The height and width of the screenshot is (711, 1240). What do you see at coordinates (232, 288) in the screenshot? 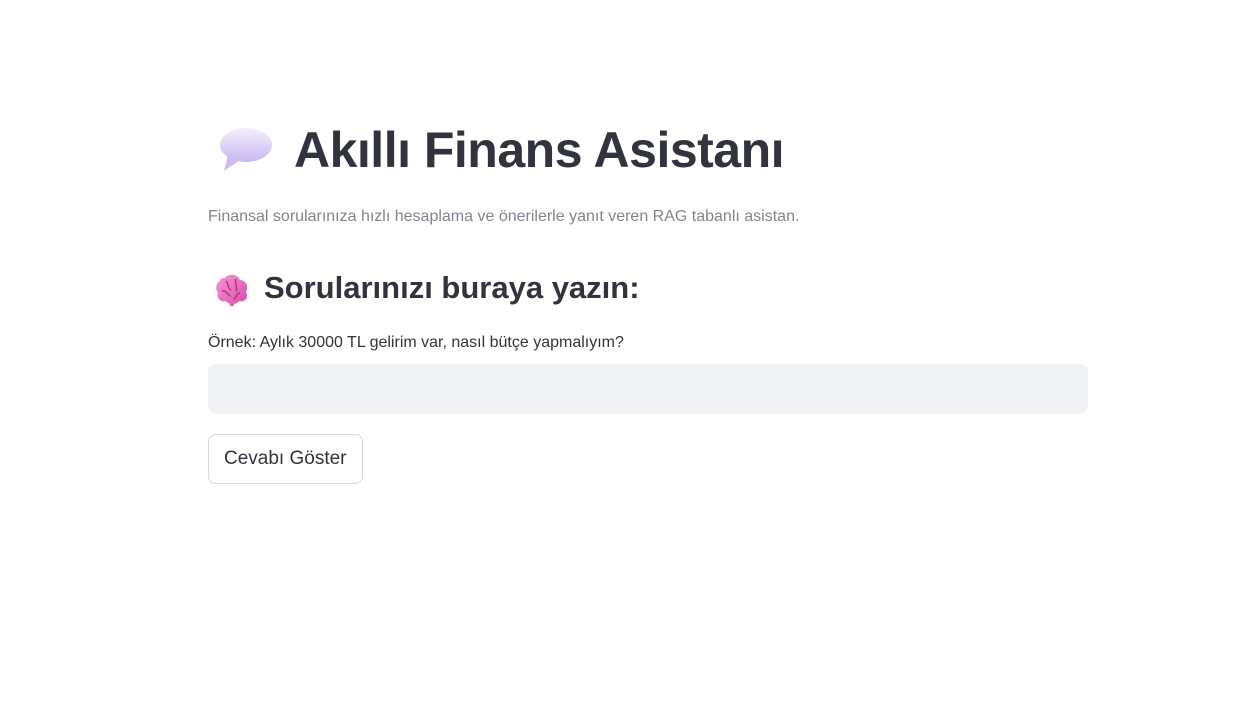
I see `brain-icon` at bounding box center [232, 288].